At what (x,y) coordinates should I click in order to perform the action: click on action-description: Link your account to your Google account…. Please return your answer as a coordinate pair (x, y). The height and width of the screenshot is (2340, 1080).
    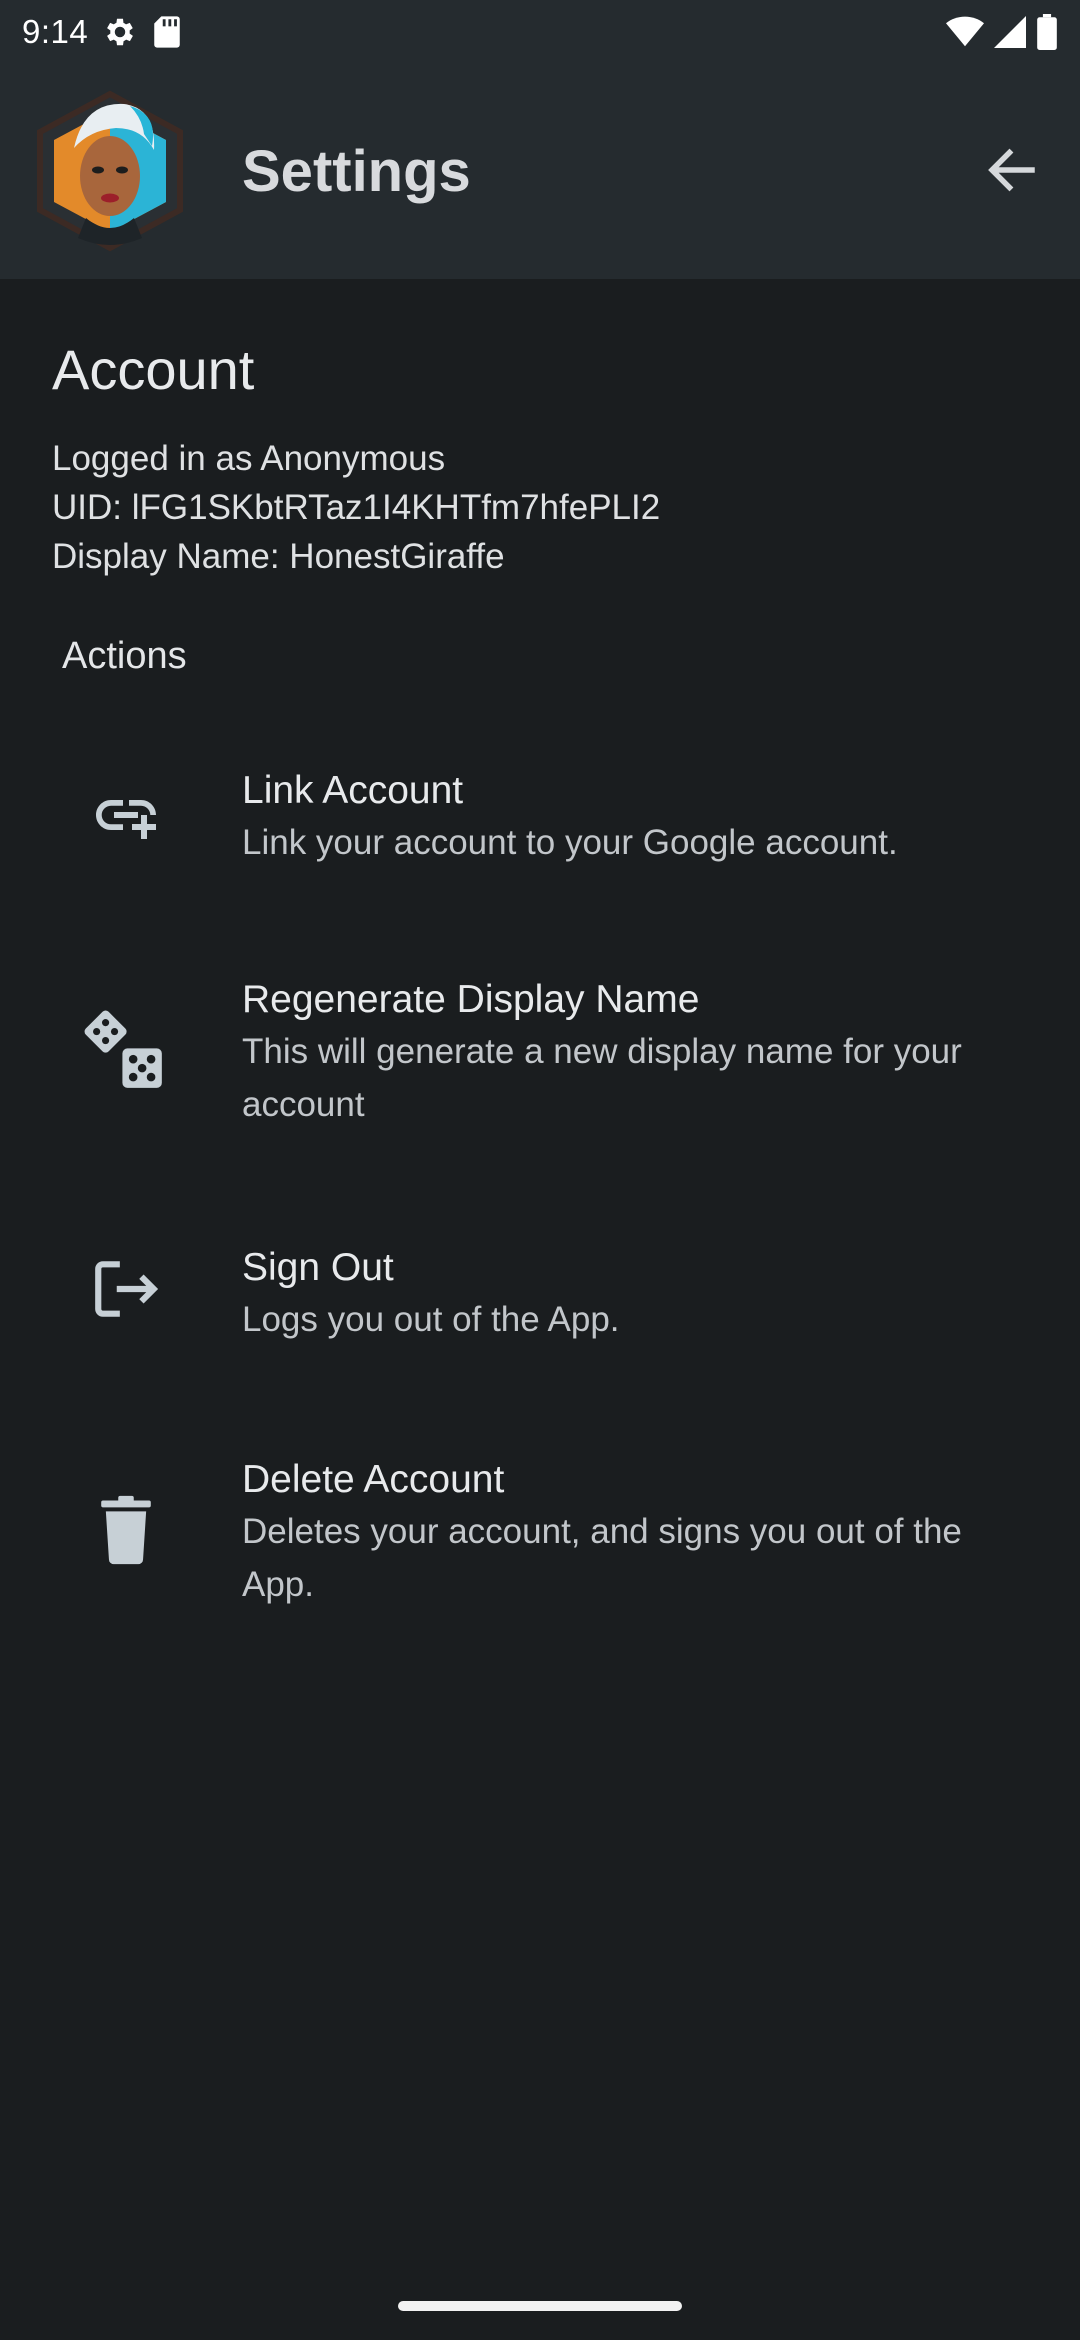
    Looking at the image, I should click on (570, 842).